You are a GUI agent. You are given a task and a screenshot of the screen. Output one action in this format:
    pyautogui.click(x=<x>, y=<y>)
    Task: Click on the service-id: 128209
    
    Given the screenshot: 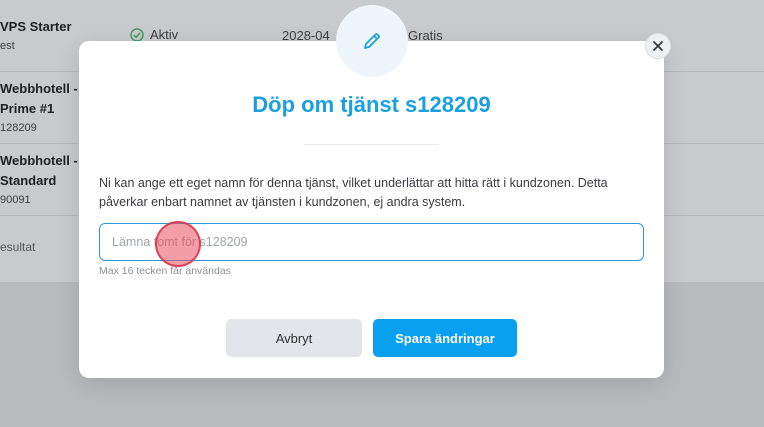 What is the action you would take?
    pyautogui.click(x=18, y=128)
    